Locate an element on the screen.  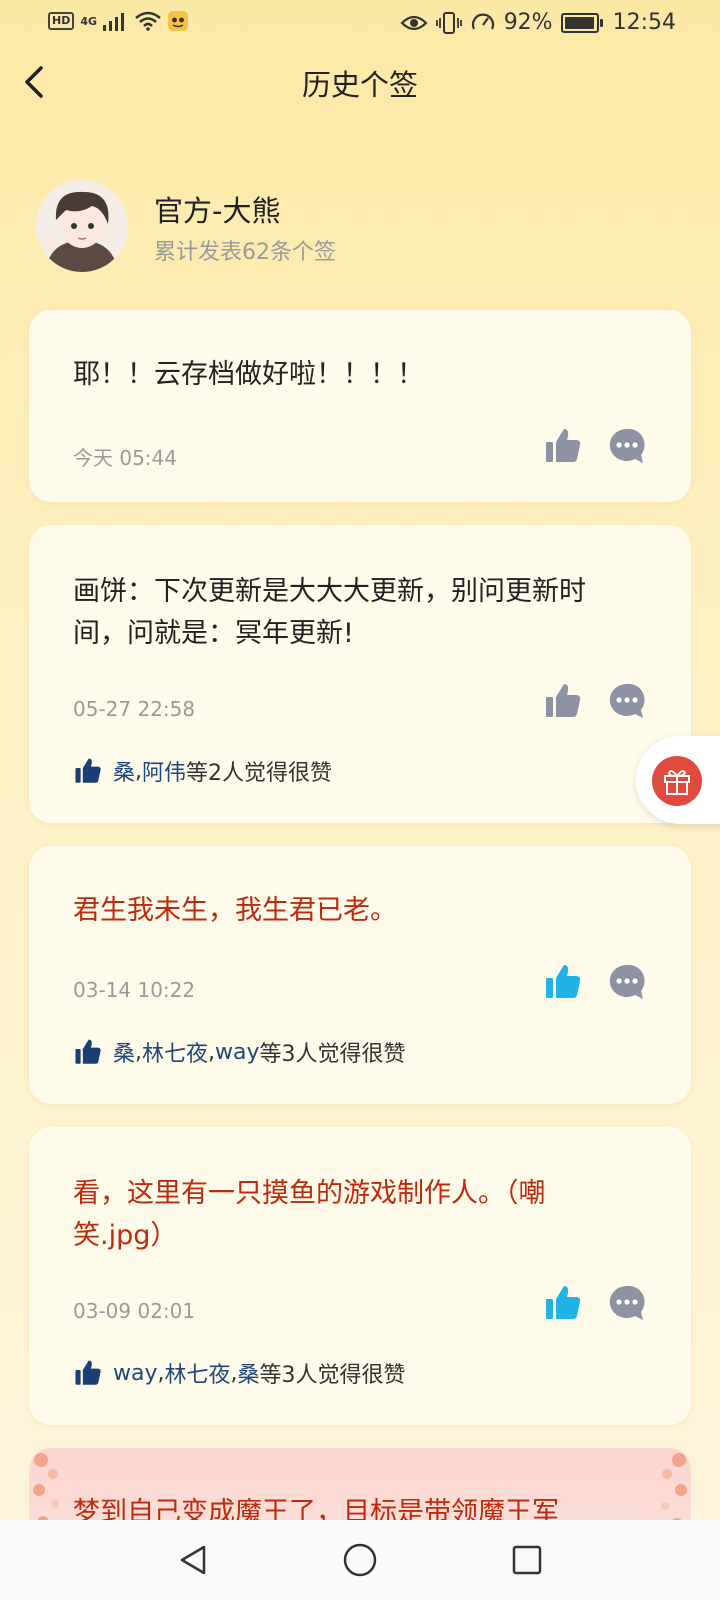
vibrate-icon is located at coordinates (448, 22).